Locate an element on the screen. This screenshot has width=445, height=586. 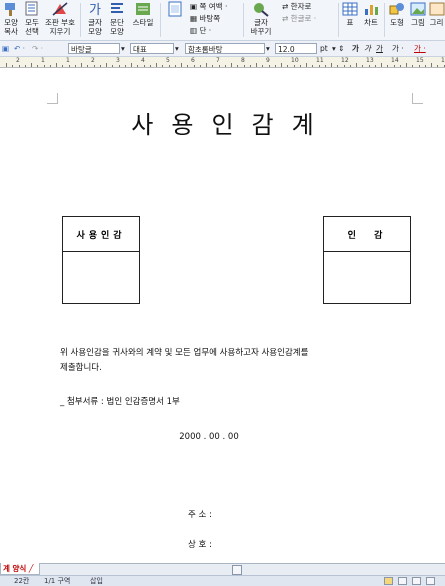
ruler-number: 1 is located at coordinates (43, 60).